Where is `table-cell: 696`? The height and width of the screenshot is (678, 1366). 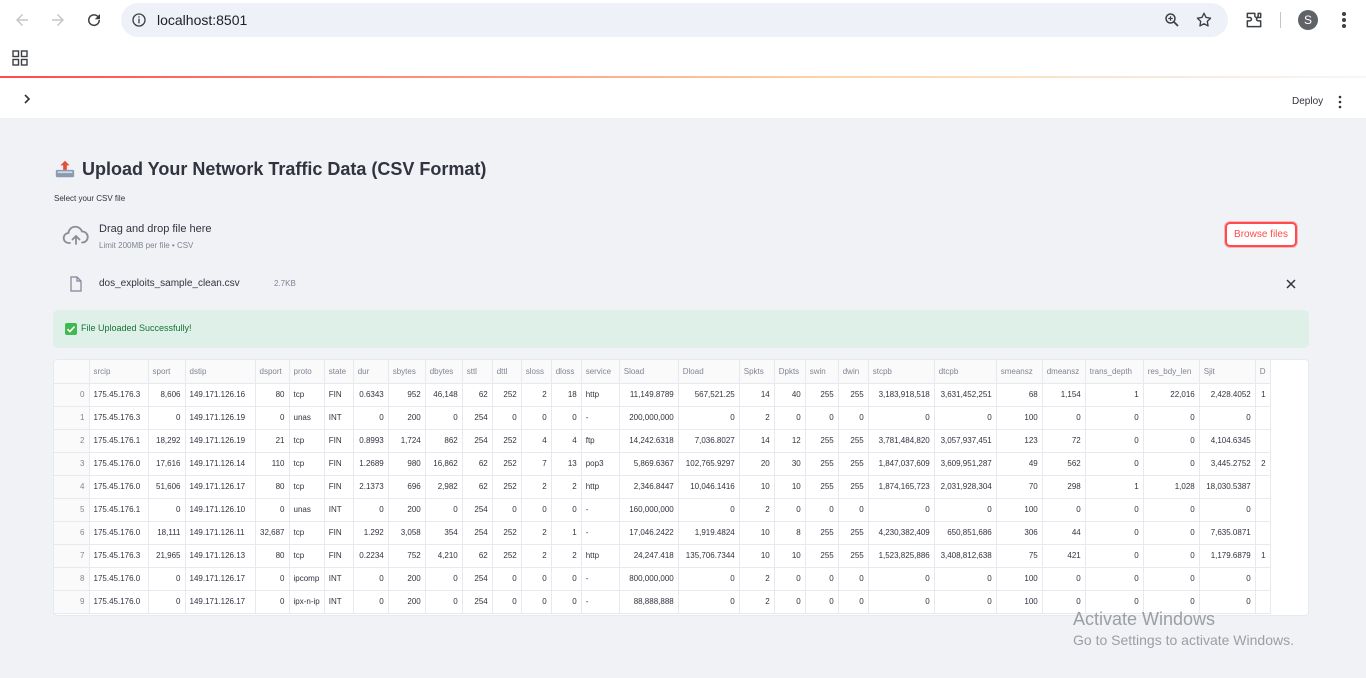 table-cell: 696 is located at coordinates (407, 487).